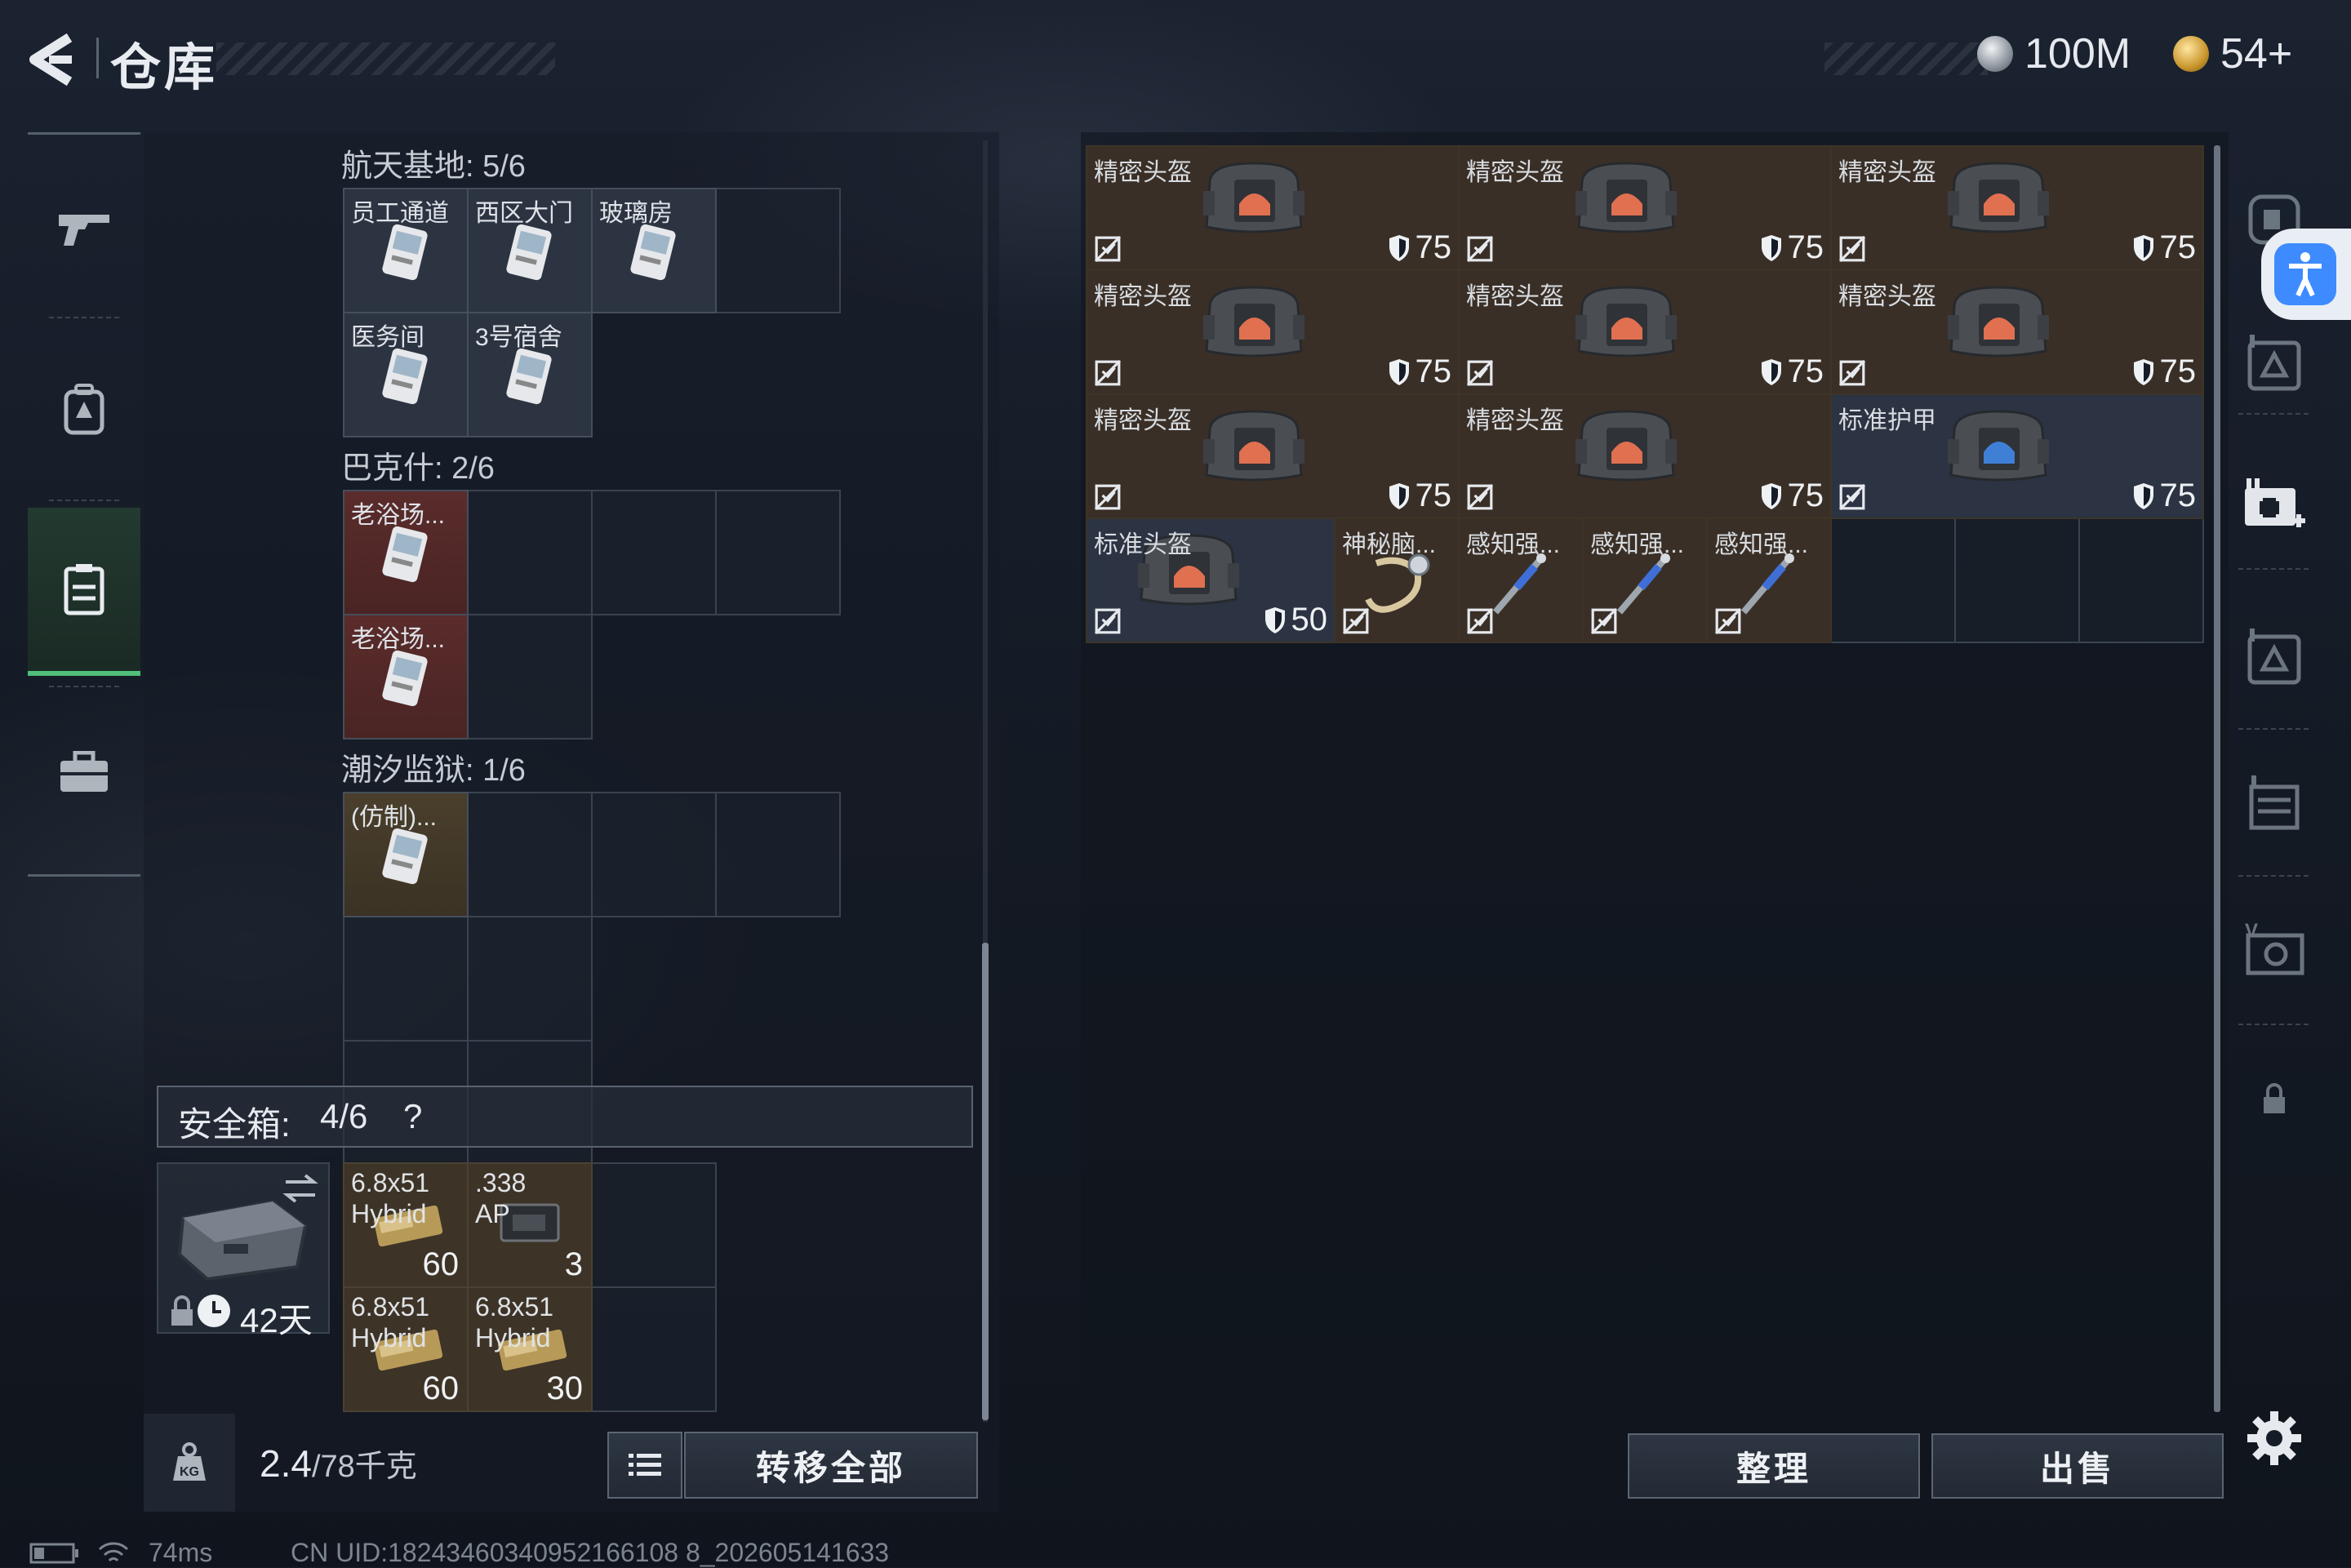 This screenshot has width=2351, height=1568. What do you see at coordinates (84, 409) in the screenshot?
I see `nav-equipment` at bounding box center [84, 409].